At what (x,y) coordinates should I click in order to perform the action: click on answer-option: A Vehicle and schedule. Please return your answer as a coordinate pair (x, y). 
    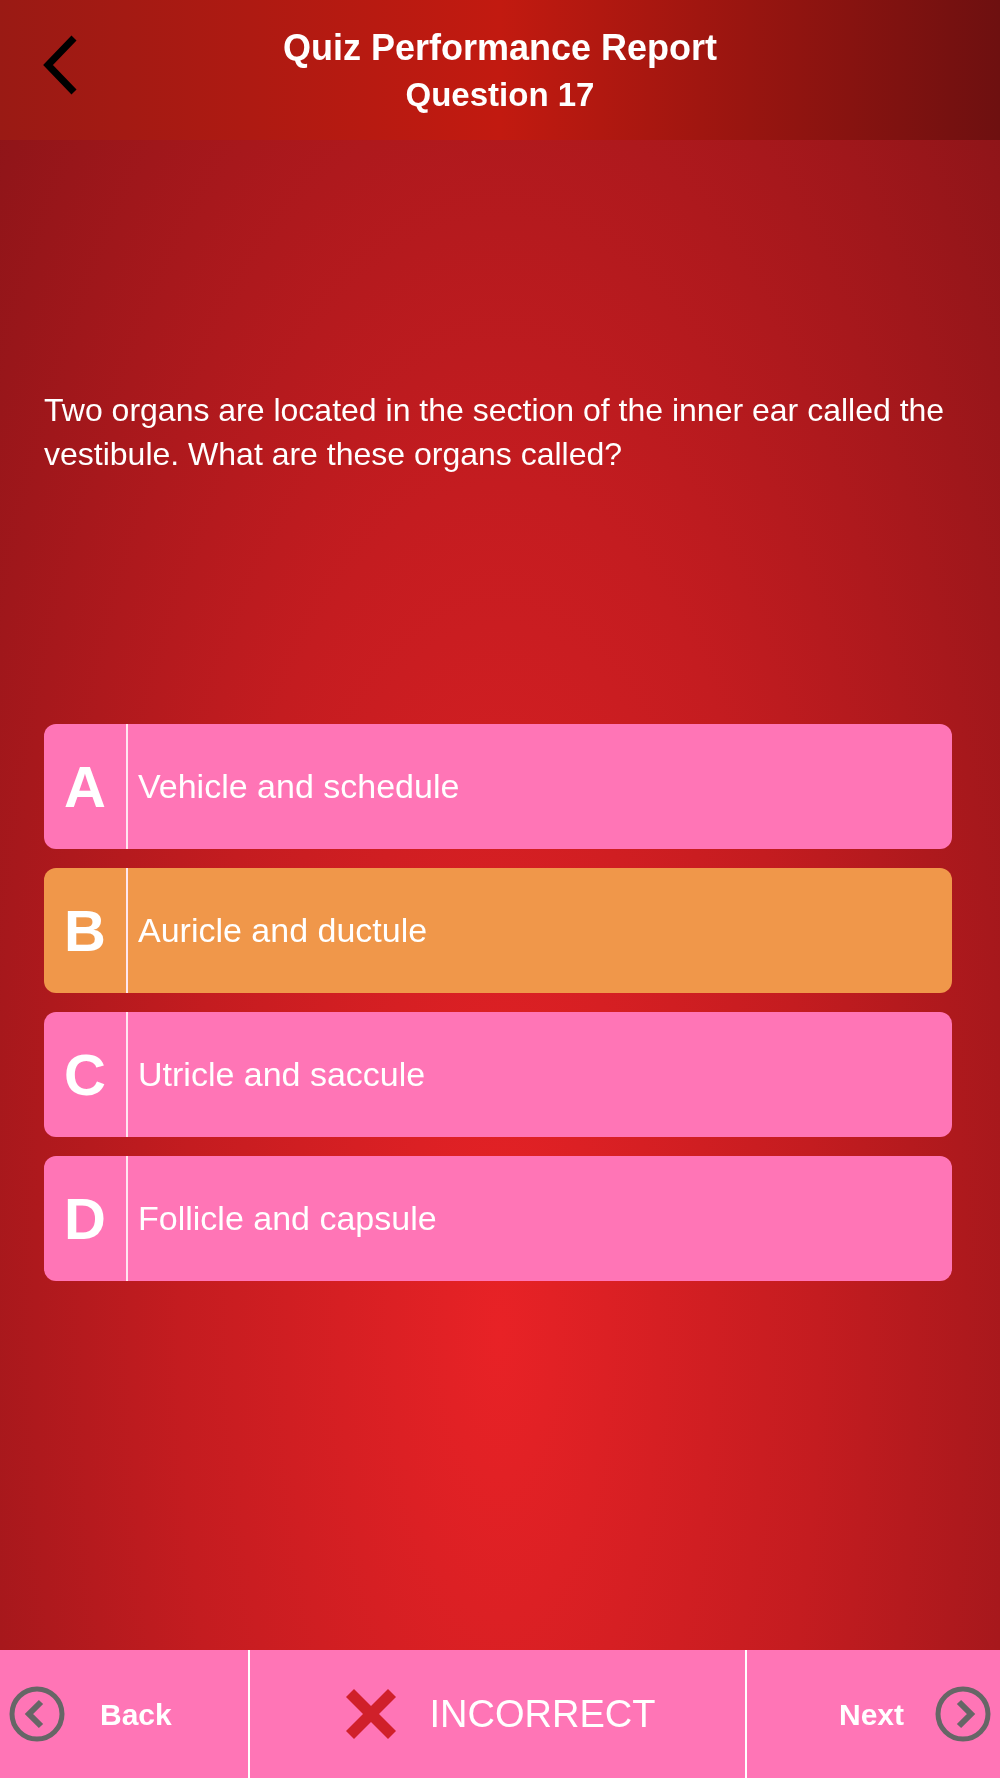
    Looking at the image, I should click on (498, 786).